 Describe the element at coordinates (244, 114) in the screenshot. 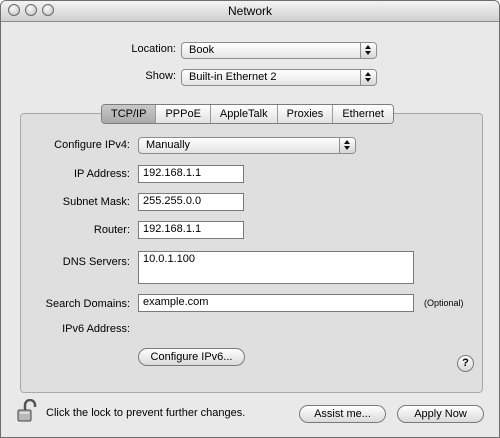

I see `tab-appletalk: AppleTalk` at that location.